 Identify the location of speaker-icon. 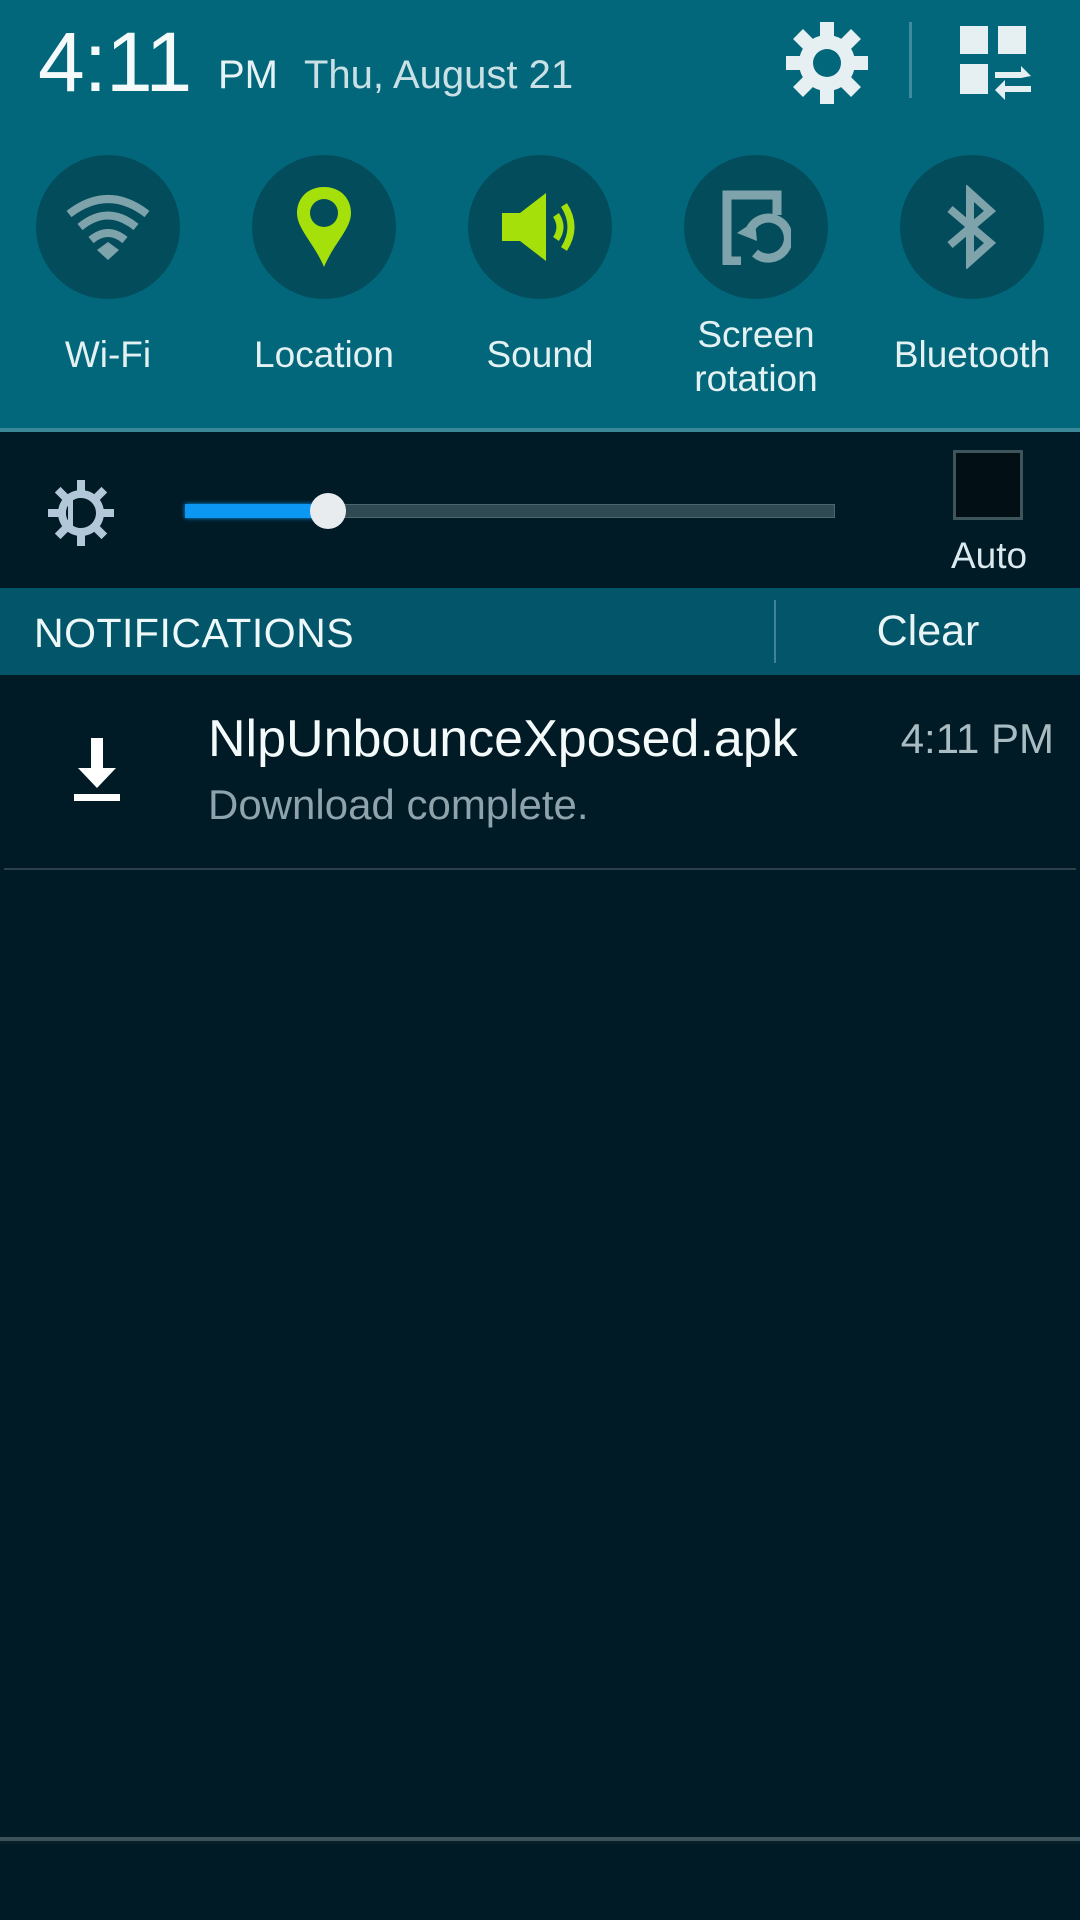
(538, 227).